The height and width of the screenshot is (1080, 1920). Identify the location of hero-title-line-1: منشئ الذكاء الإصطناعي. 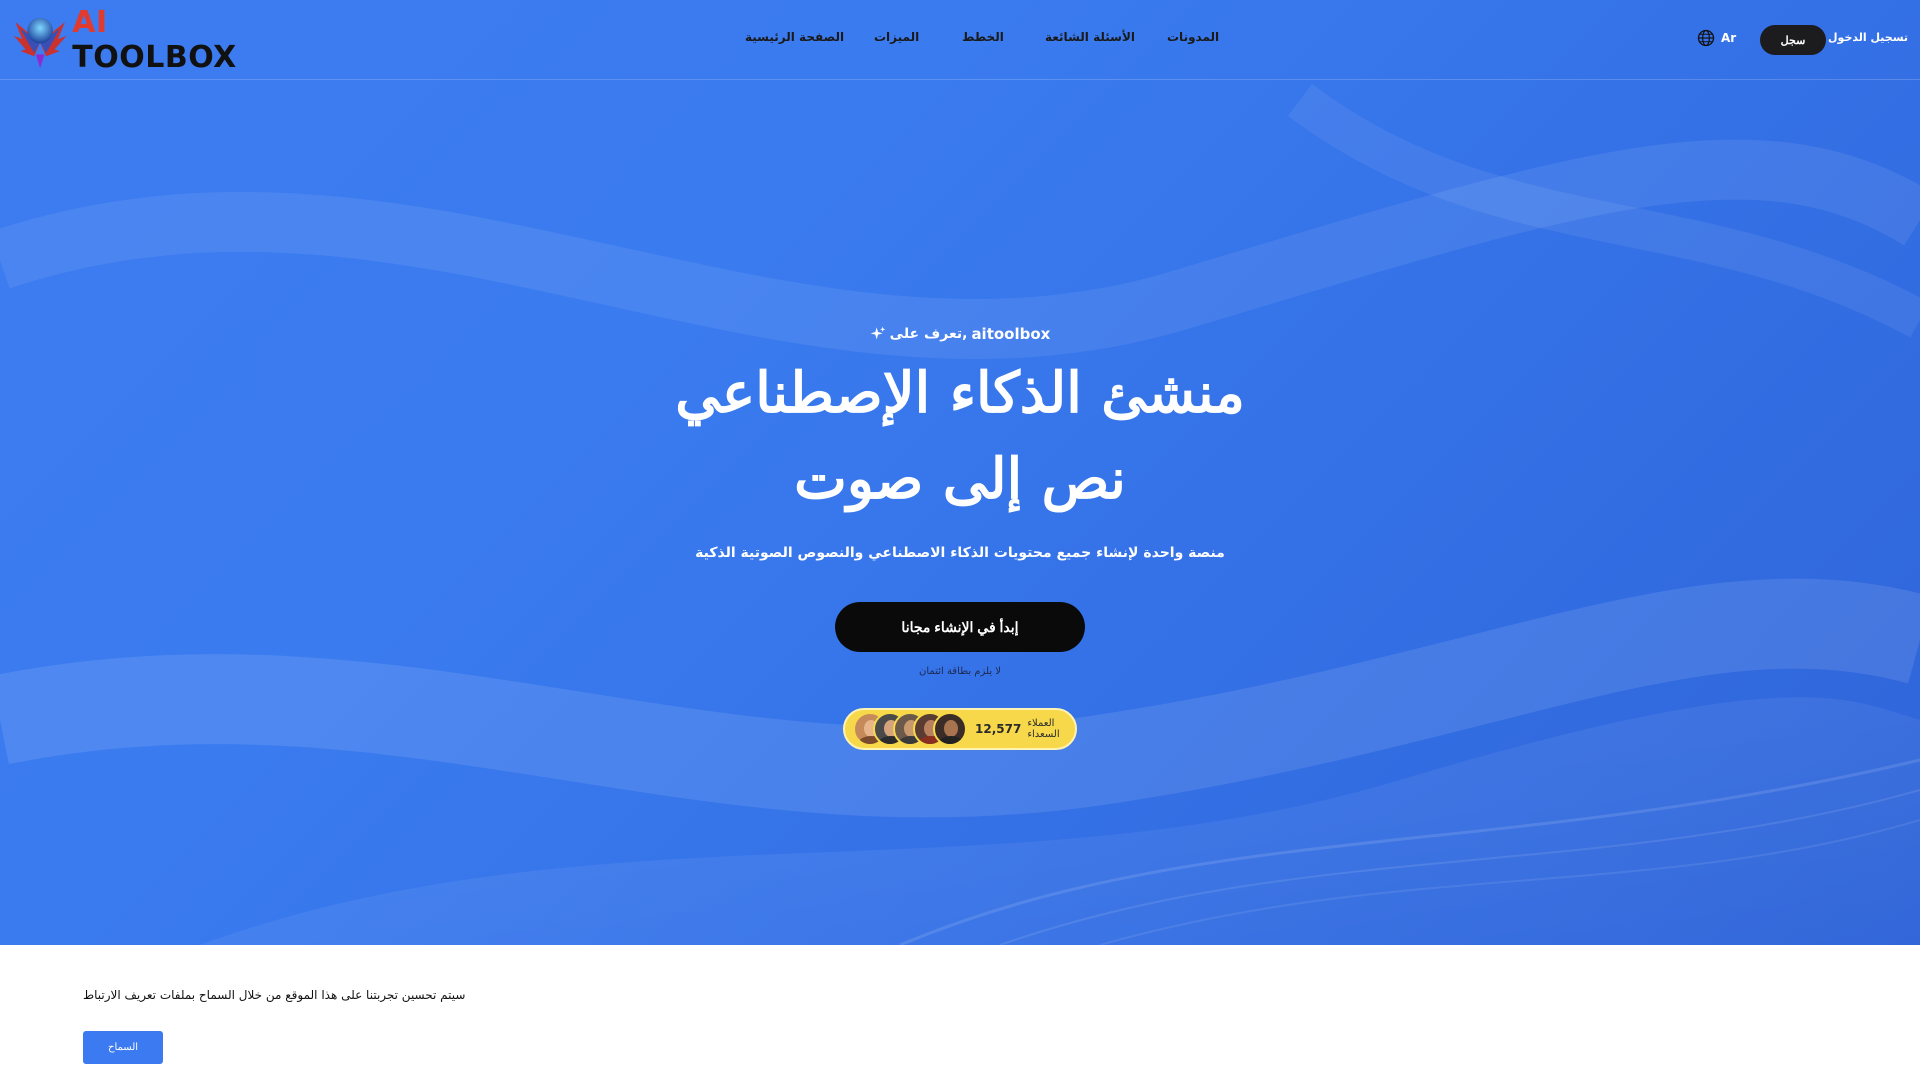
(960, 393).